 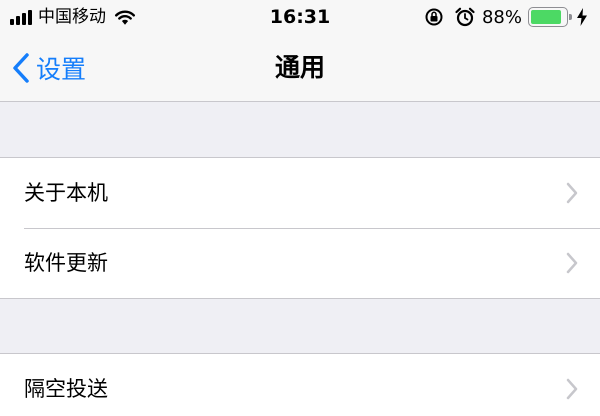 What do you see at coordinates (501, 17) in the screenshot?
I see `battery-percent: 88%` at bounding box center [501, 17].